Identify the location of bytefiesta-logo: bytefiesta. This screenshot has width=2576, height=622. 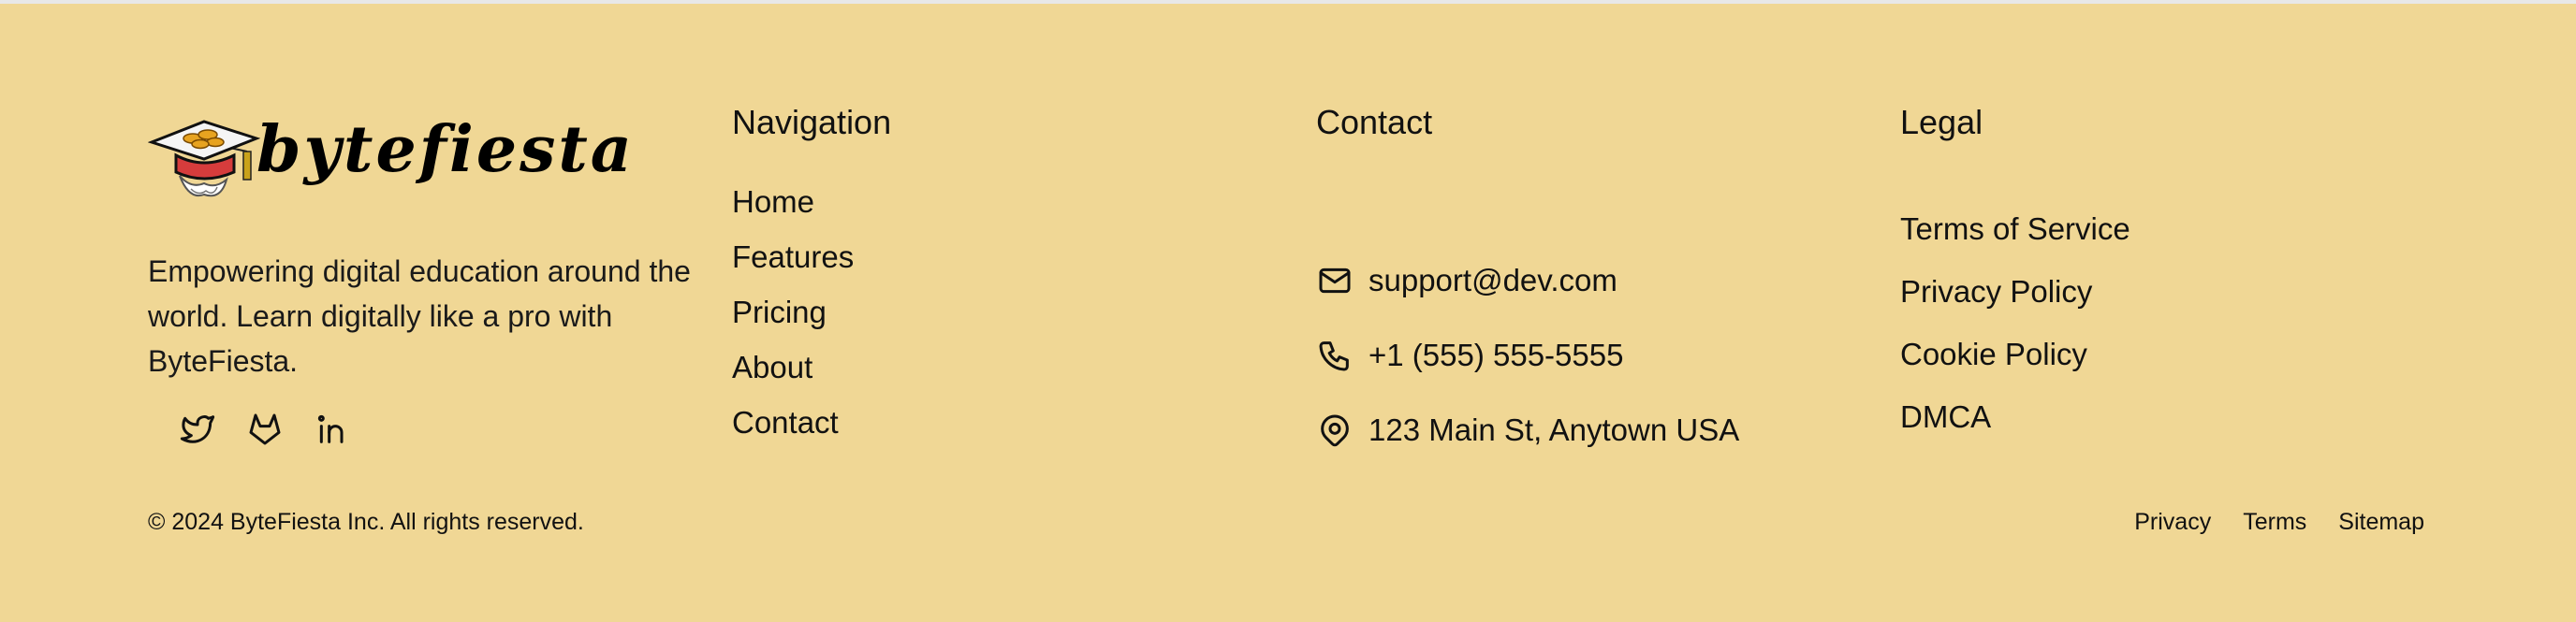
(390, 161).